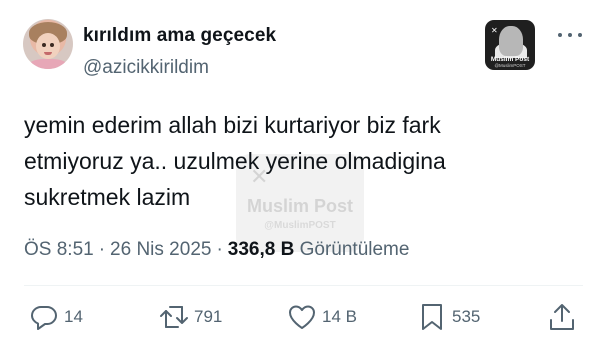 The height and width of the screenshot is (348, 609). What do you see at coordinates (44, 318) in the screenshot?
I see `speech-bubble-icon` at bounding box center [44, 318].